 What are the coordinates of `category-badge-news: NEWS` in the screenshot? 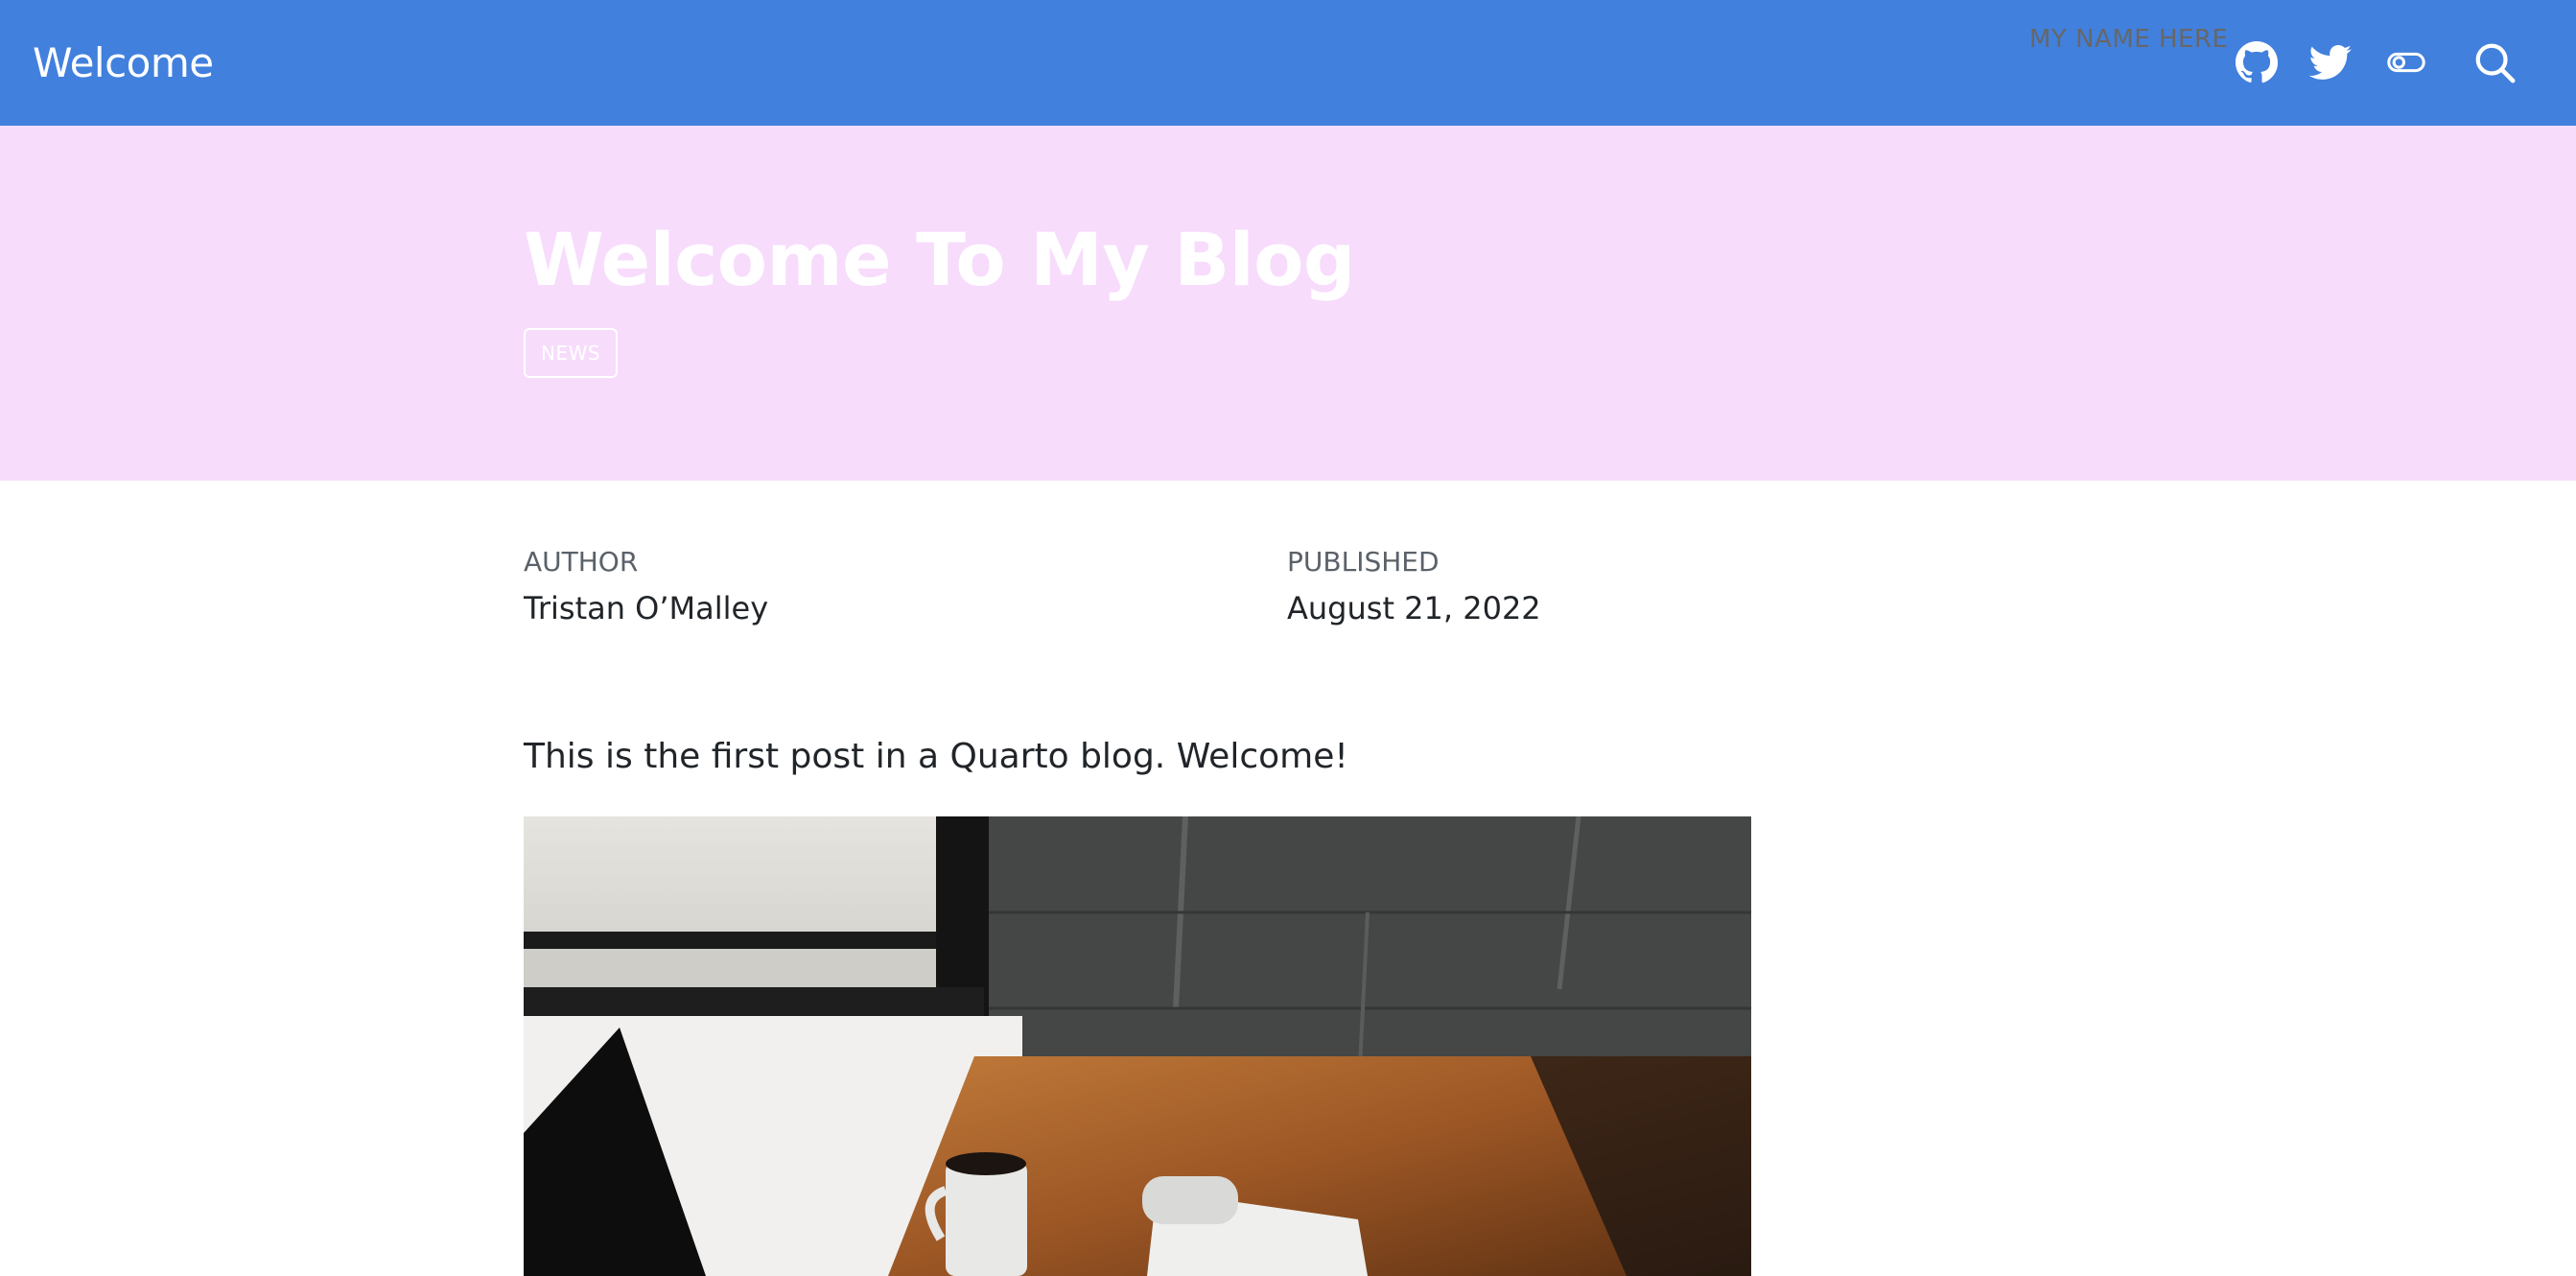 It's located at (571, 353).